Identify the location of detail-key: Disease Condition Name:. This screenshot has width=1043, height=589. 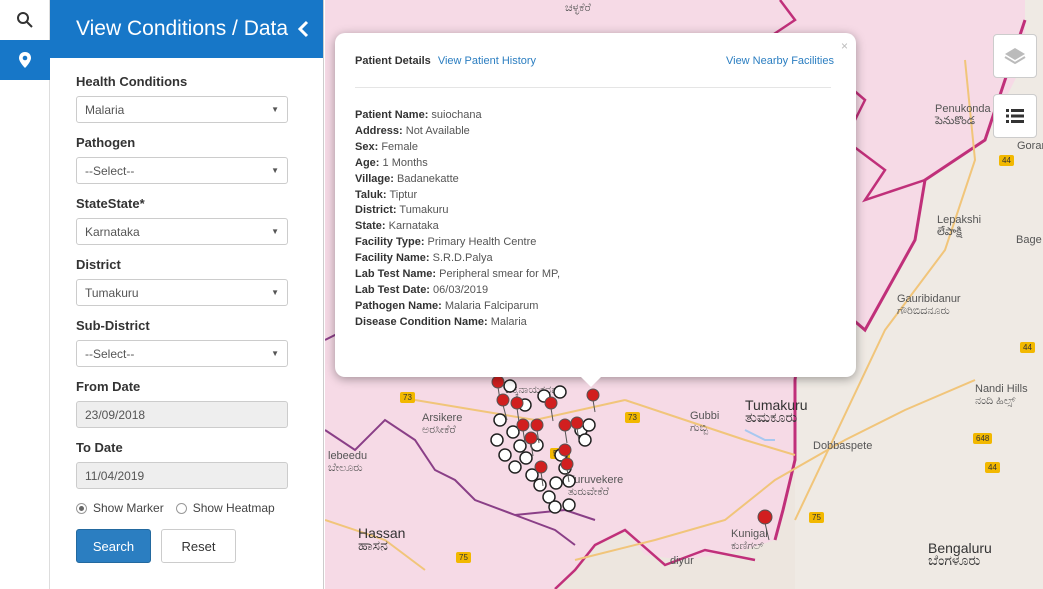
(421, 321).